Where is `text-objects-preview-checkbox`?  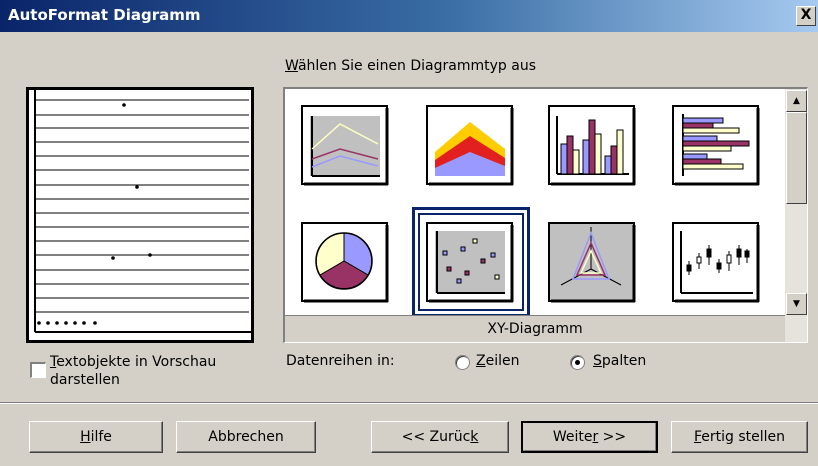
text-objects-preview-checkbox is located at coordinates (38, 370).